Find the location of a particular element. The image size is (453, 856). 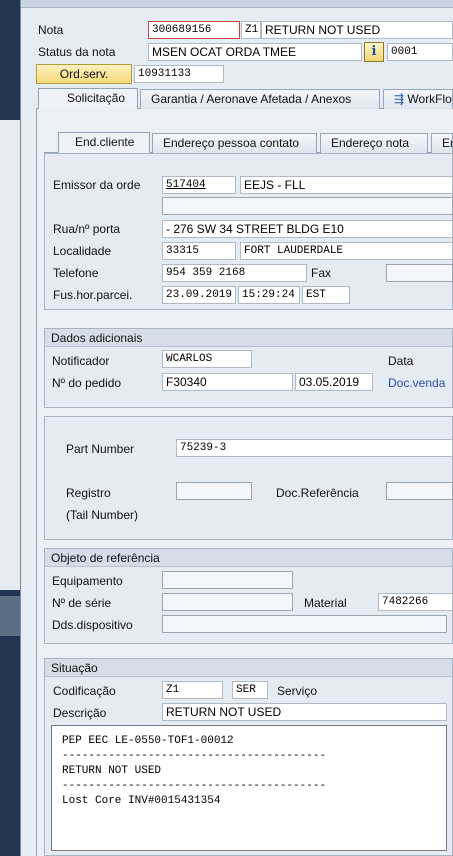

status-code-field: 0001 is located at coordinates (420, 52).